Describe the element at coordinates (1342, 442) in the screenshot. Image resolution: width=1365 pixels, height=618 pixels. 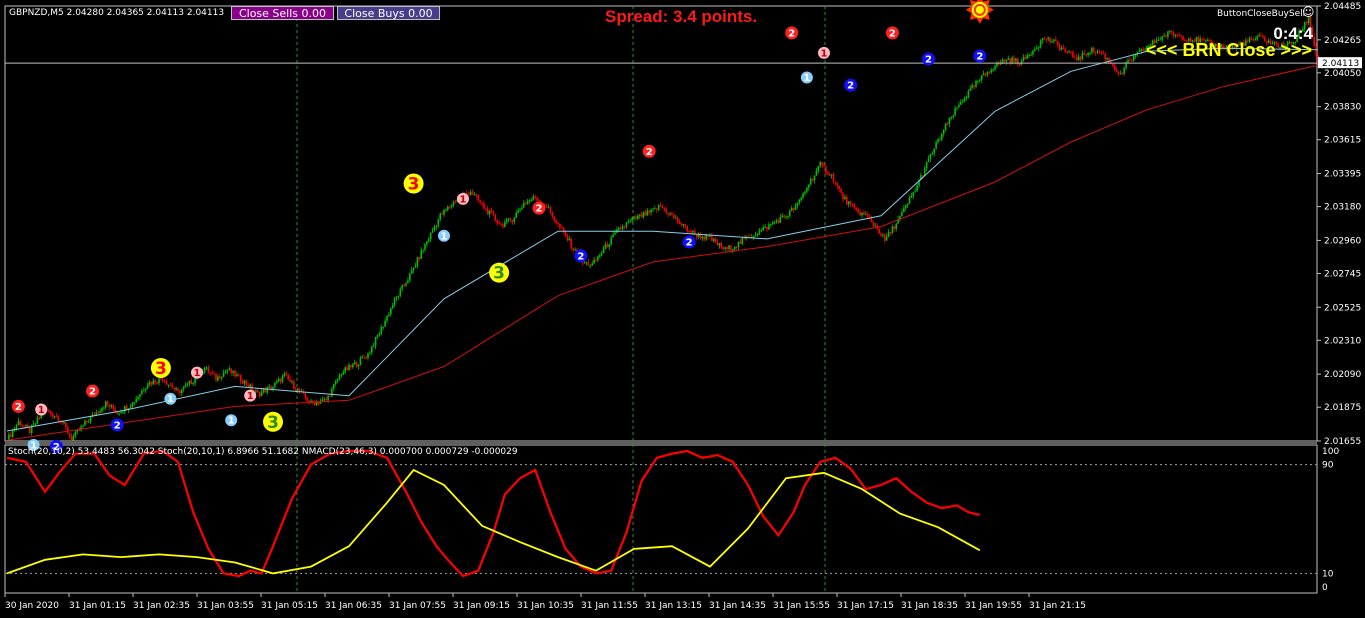
I see `price-tick-label: 2.01655` at that location.